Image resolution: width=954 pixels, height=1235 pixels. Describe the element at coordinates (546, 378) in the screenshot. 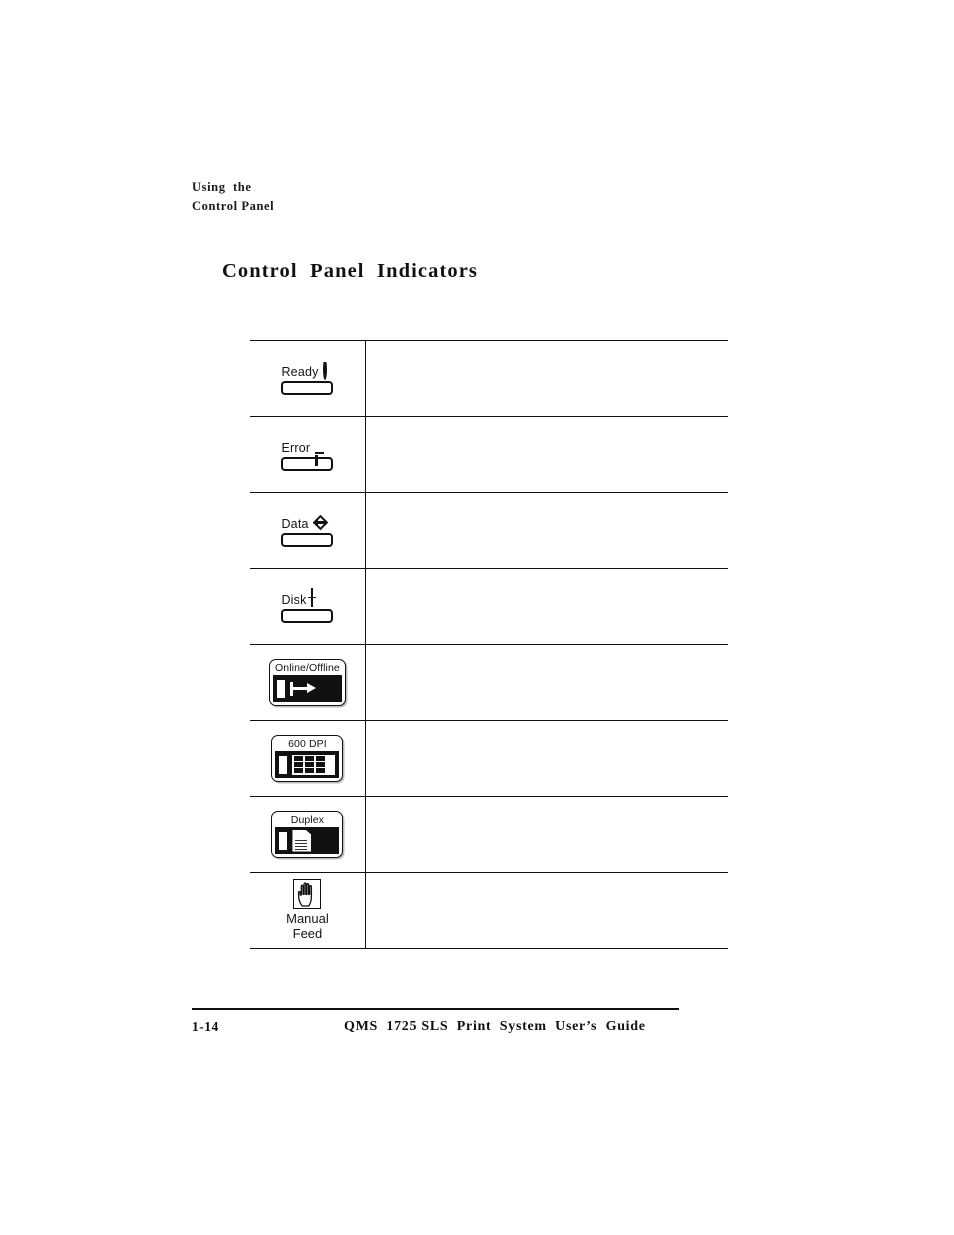

I see `description-cell-ready` at that location.